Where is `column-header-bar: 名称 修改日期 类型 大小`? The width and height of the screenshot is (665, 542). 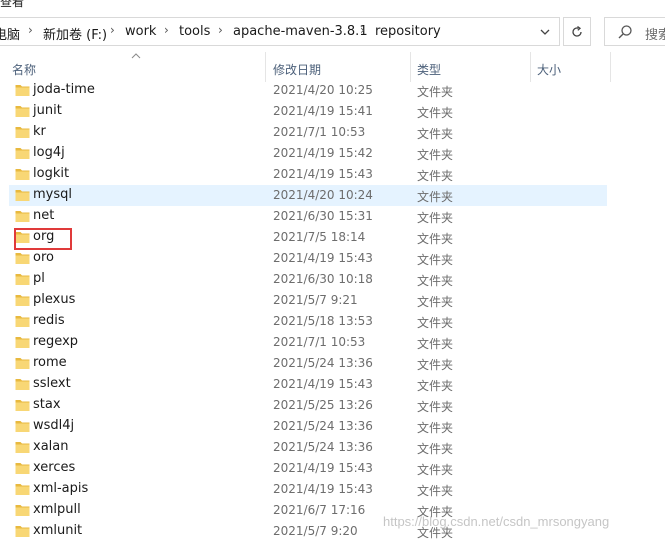
column-header-bar: 名称 修改日期 类型 大小 is located at coordinates (332, 67).